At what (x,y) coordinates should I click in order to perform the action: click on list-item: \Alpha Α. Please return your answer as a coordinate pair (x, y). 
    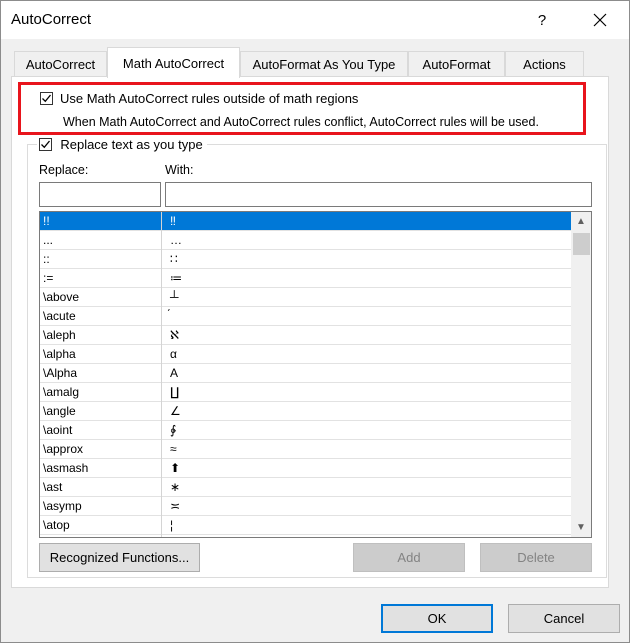
    Looking at the image, I should click on (305, 373).